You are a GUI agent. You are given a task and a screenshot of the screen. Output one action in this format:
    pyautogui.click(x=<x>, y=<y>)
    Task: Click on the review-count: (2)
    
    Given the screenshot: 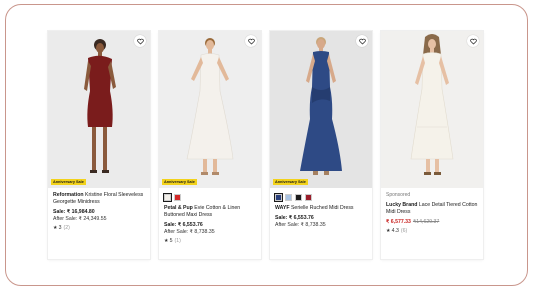 What is the action you would take?
    pyautogui.click(x=66, y=228)
    